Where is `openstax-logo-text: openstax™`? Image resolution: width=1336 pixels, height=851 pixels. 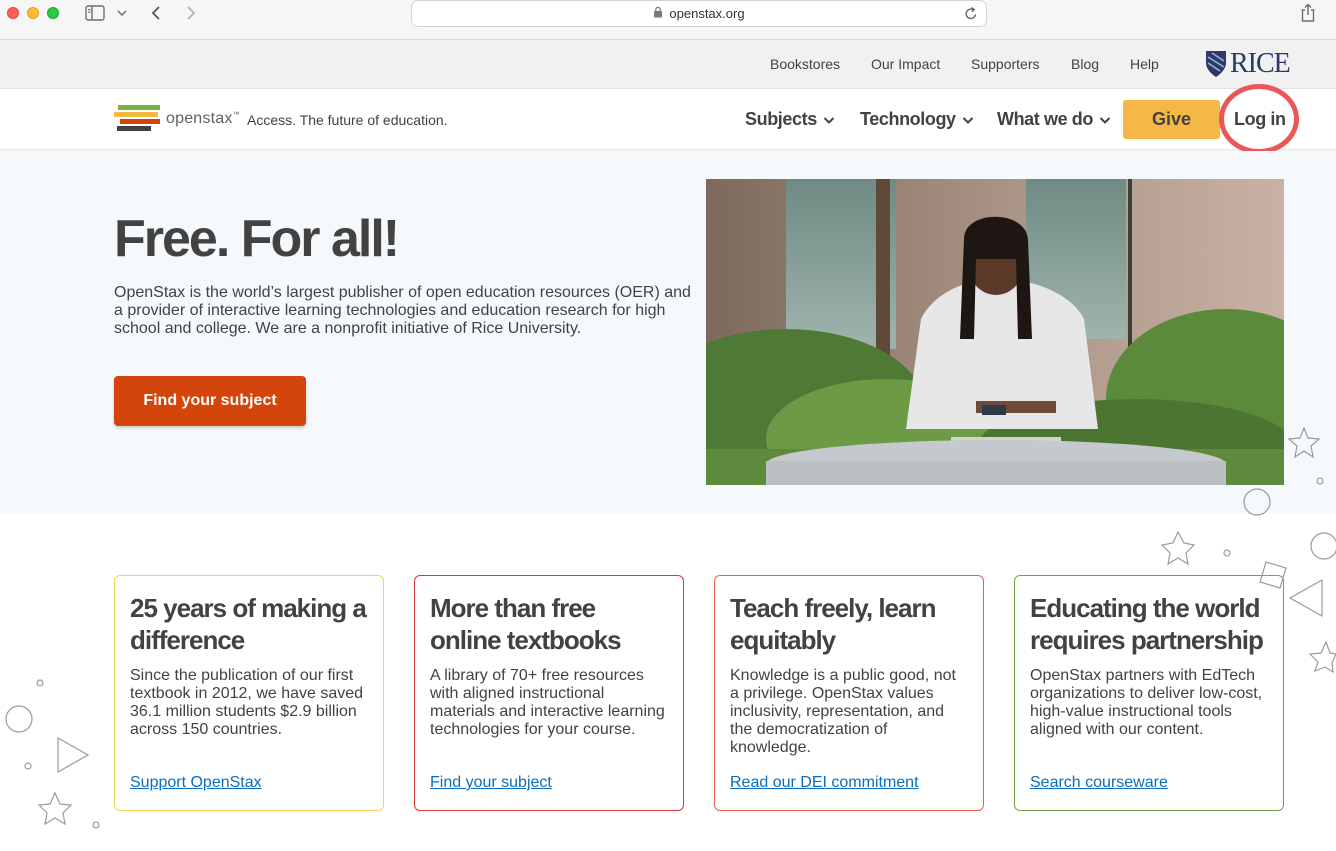
openstax-logo-text: openstax™ is located at coordinates (203, 119).